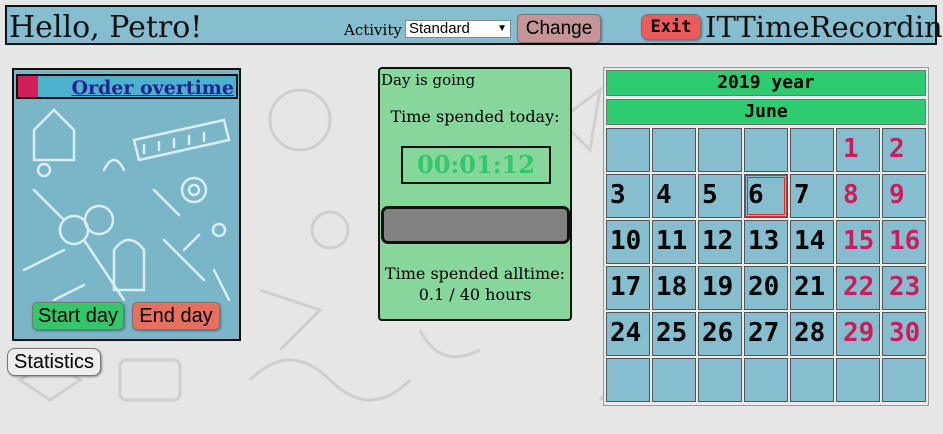  I want to click on activity-select: Standard ▼, so click(458, 29).